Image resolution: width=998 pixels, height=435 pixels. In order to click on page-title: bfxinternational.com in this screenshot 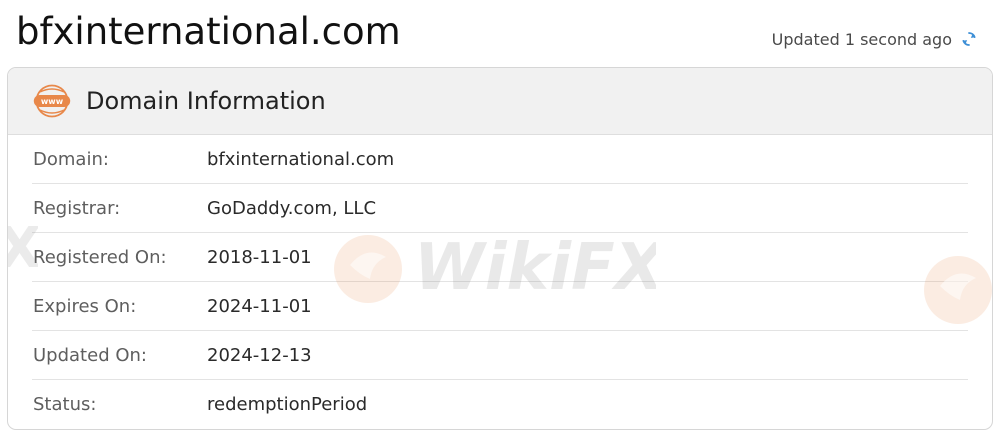, I will do `click(208, 31)`.